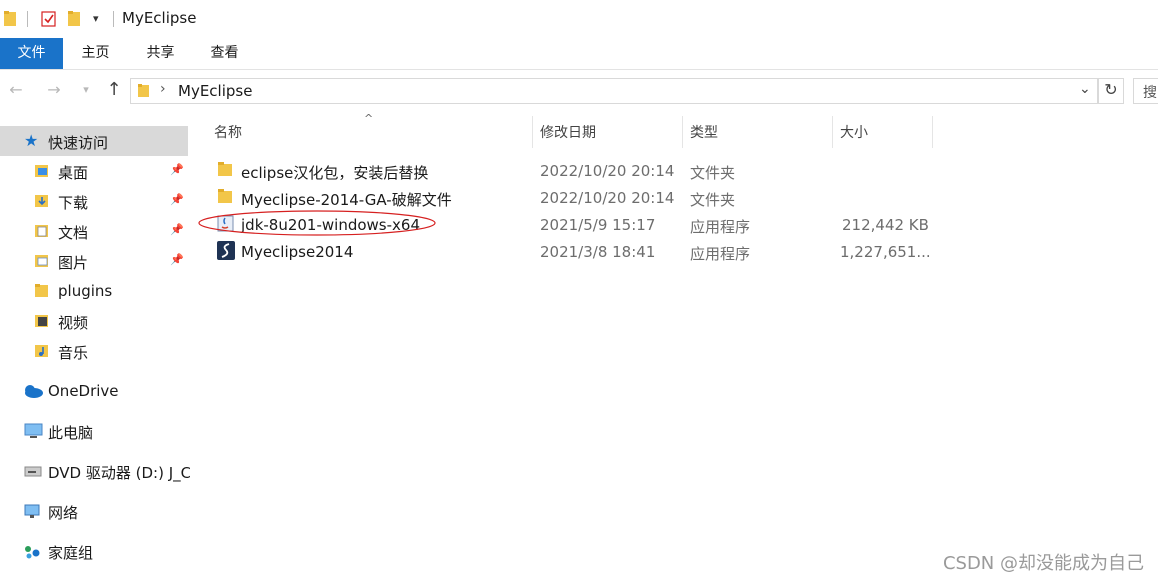 The width and height of the screenshot is (1158, 583). Describe the element at coordinates (1111, 91) in the screenshot. I see `refresh-icon: ↻` at that location.